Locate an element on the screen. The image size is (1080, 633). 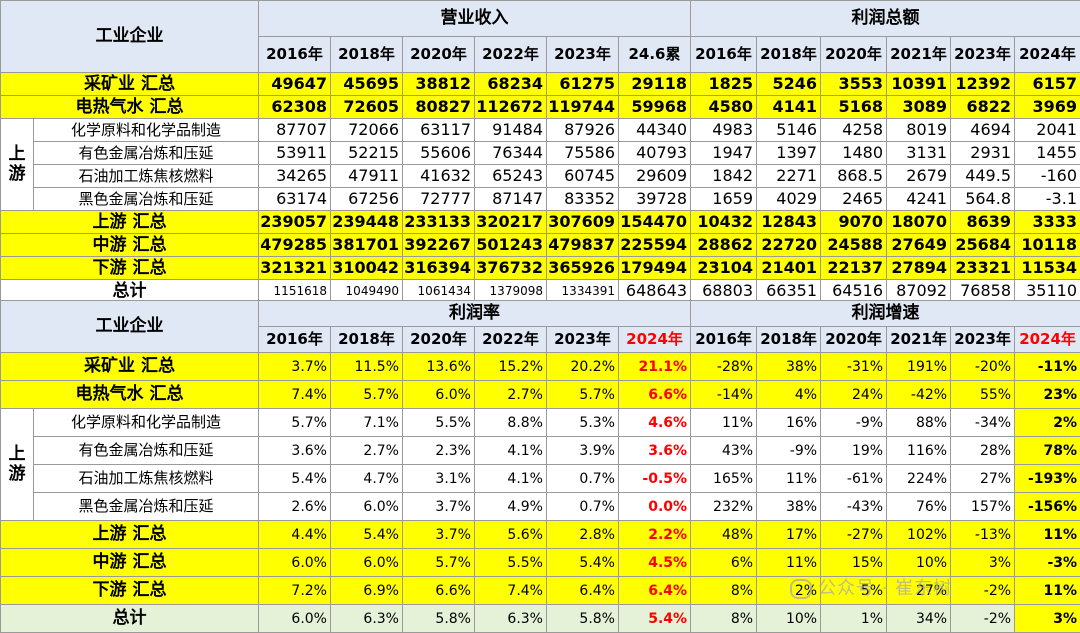
table-cell: 39728 is located at coordinates (655, 199).